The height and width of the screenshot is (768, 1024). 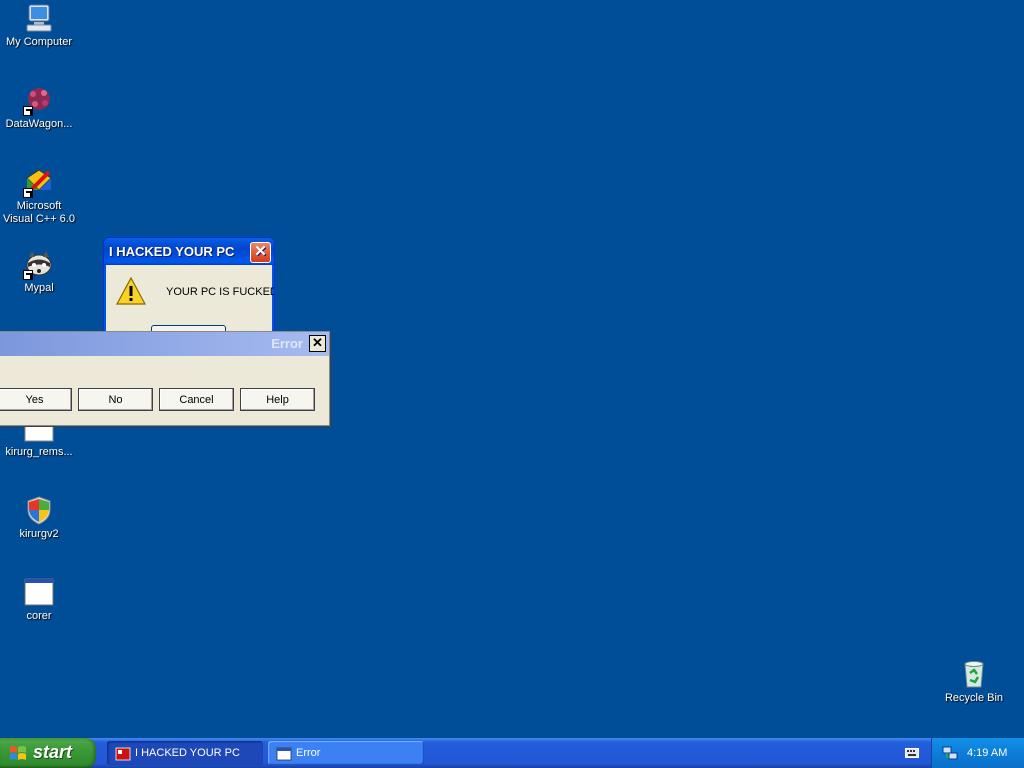 I want to click on shield-icon, so click(x=39, y=510).